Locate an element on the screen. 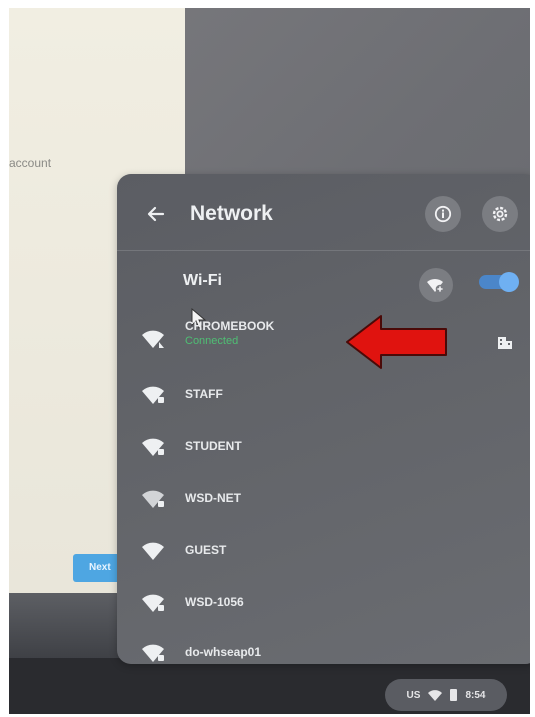 This screenshot has width=535, height=717. add-wifi-icon is located at coordinates (436, 286).